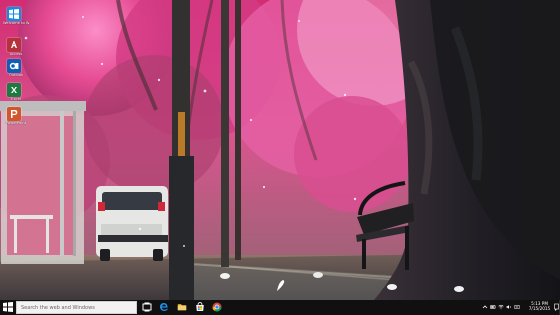 This screenshot has width=560, height=315. I want to click on chrome-icon, so click(217, 307).